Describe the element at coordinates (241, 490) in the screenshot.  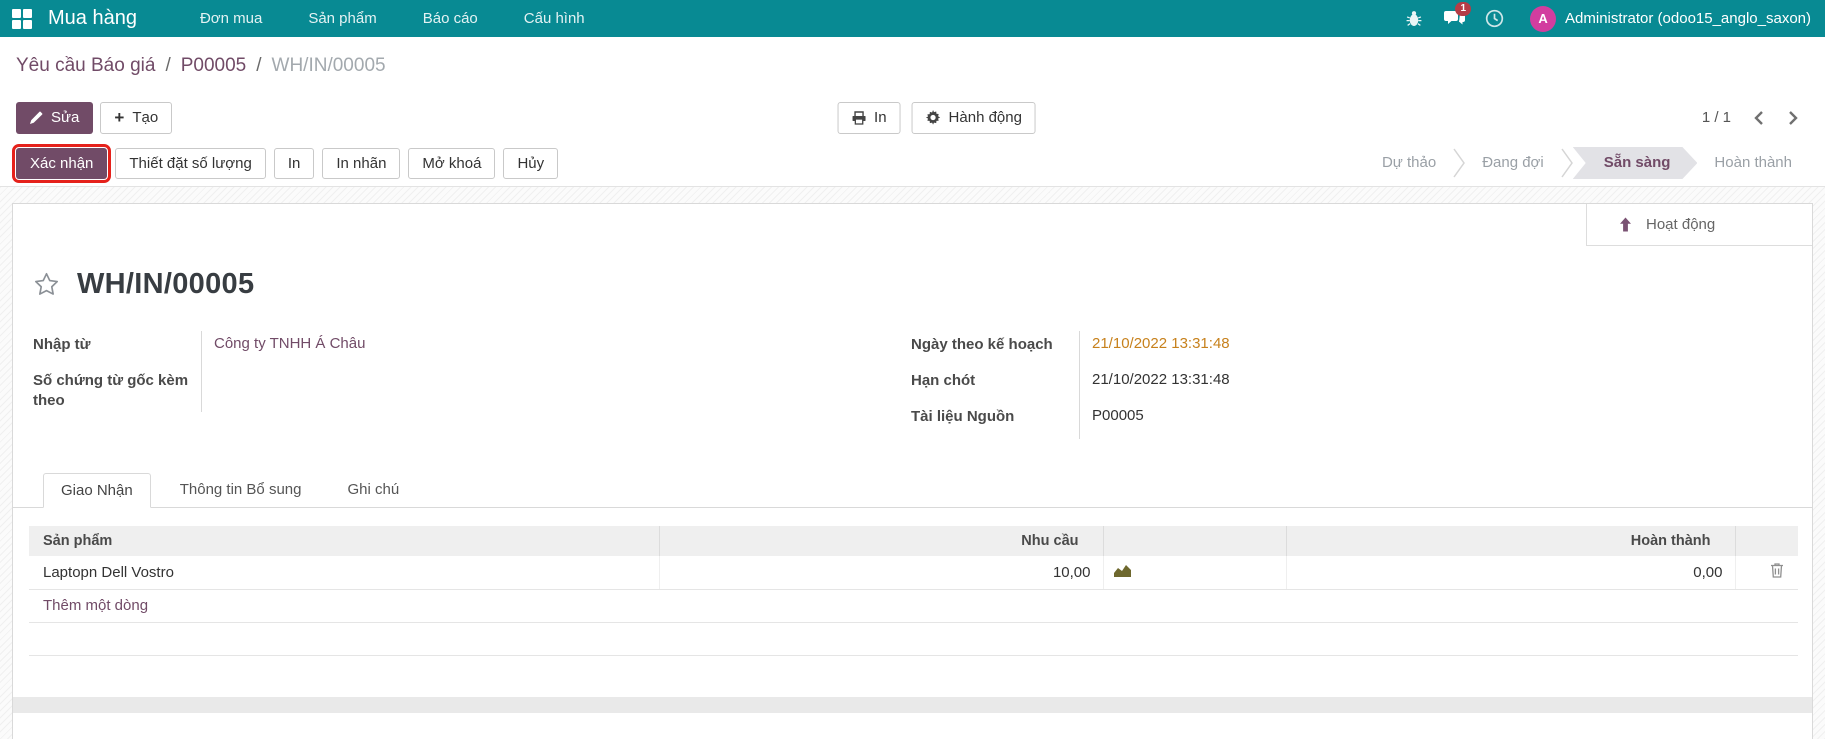
I see `tab-additional-info: Thông tin Bổ sung` at that location.